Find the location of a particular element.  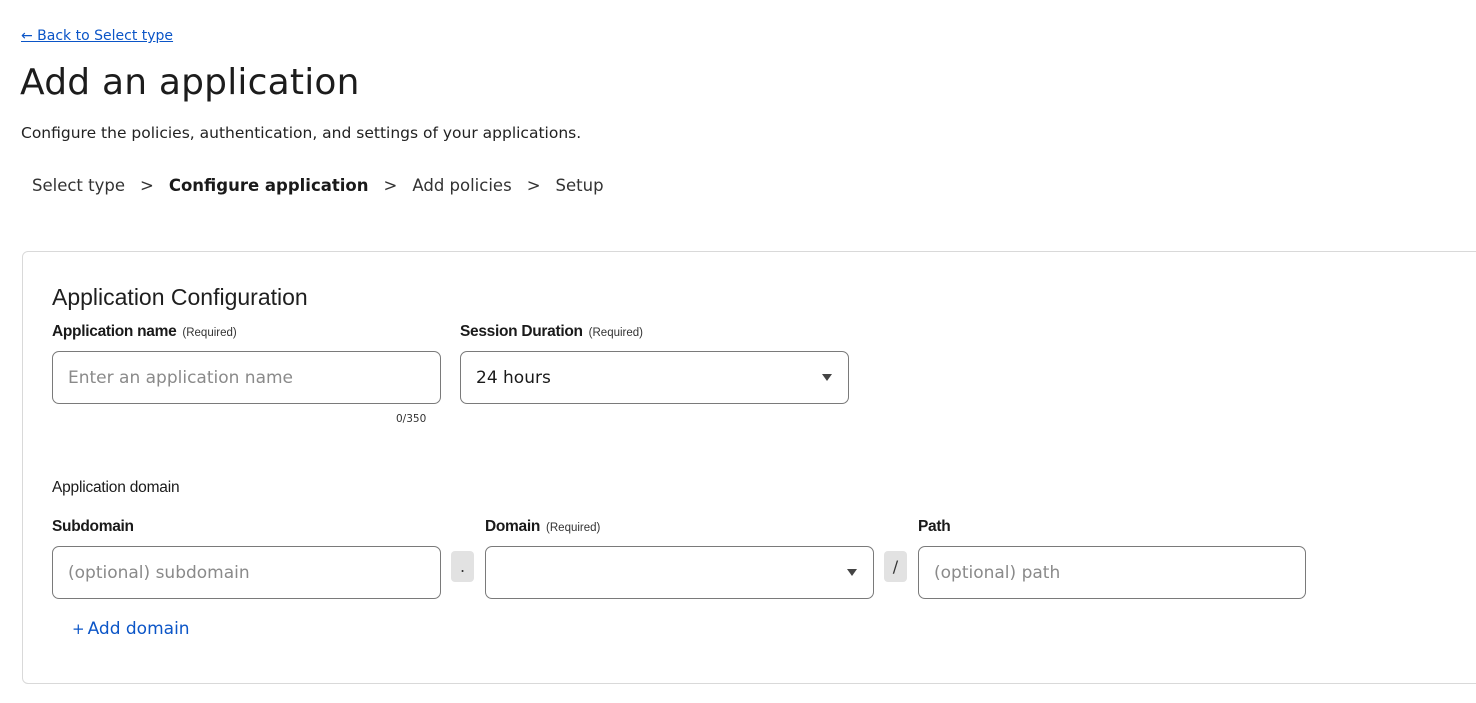

path-field is located at coordinates (1112, 572).